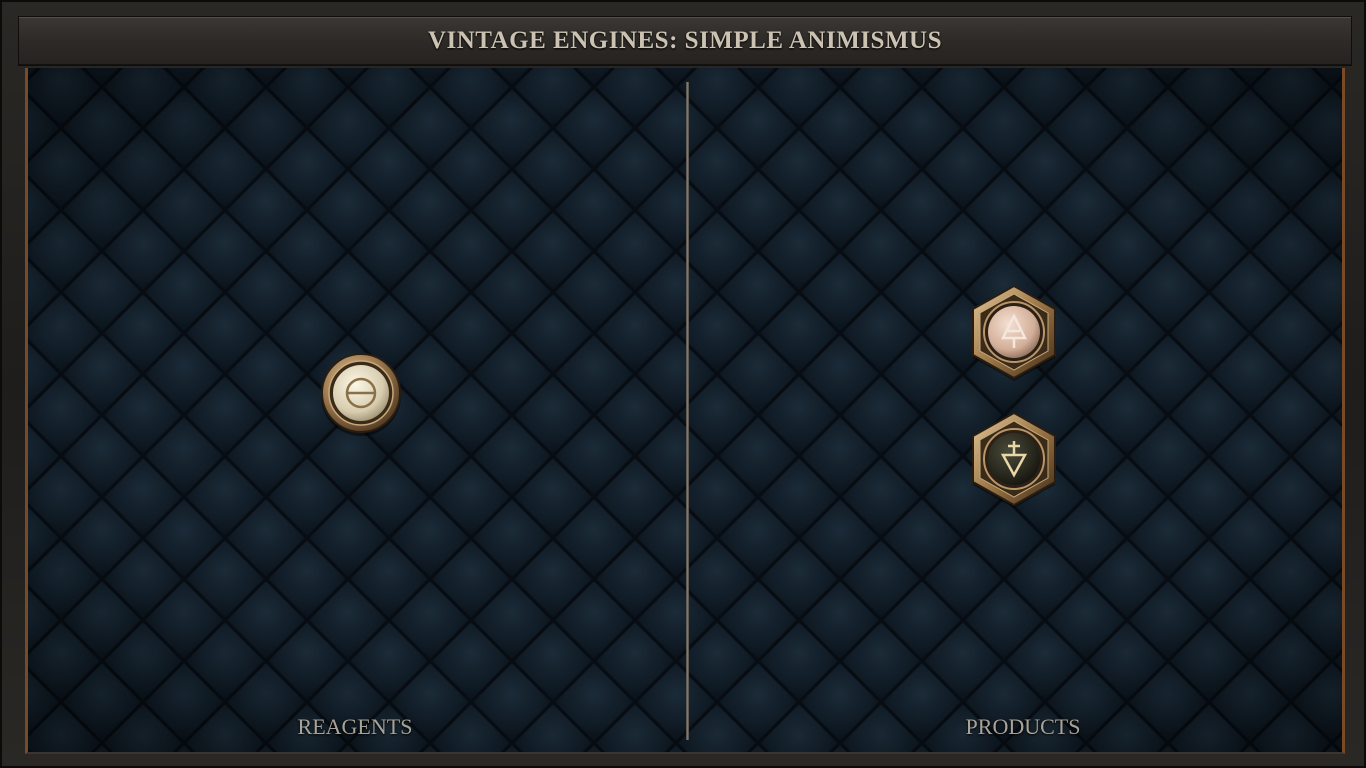 Image resolution: width=1366 pixels, height=768 pixels. Describe the element at coordinates (1023, 726) in the screenshot. I see `products-label: PRODUCTS` at that location.